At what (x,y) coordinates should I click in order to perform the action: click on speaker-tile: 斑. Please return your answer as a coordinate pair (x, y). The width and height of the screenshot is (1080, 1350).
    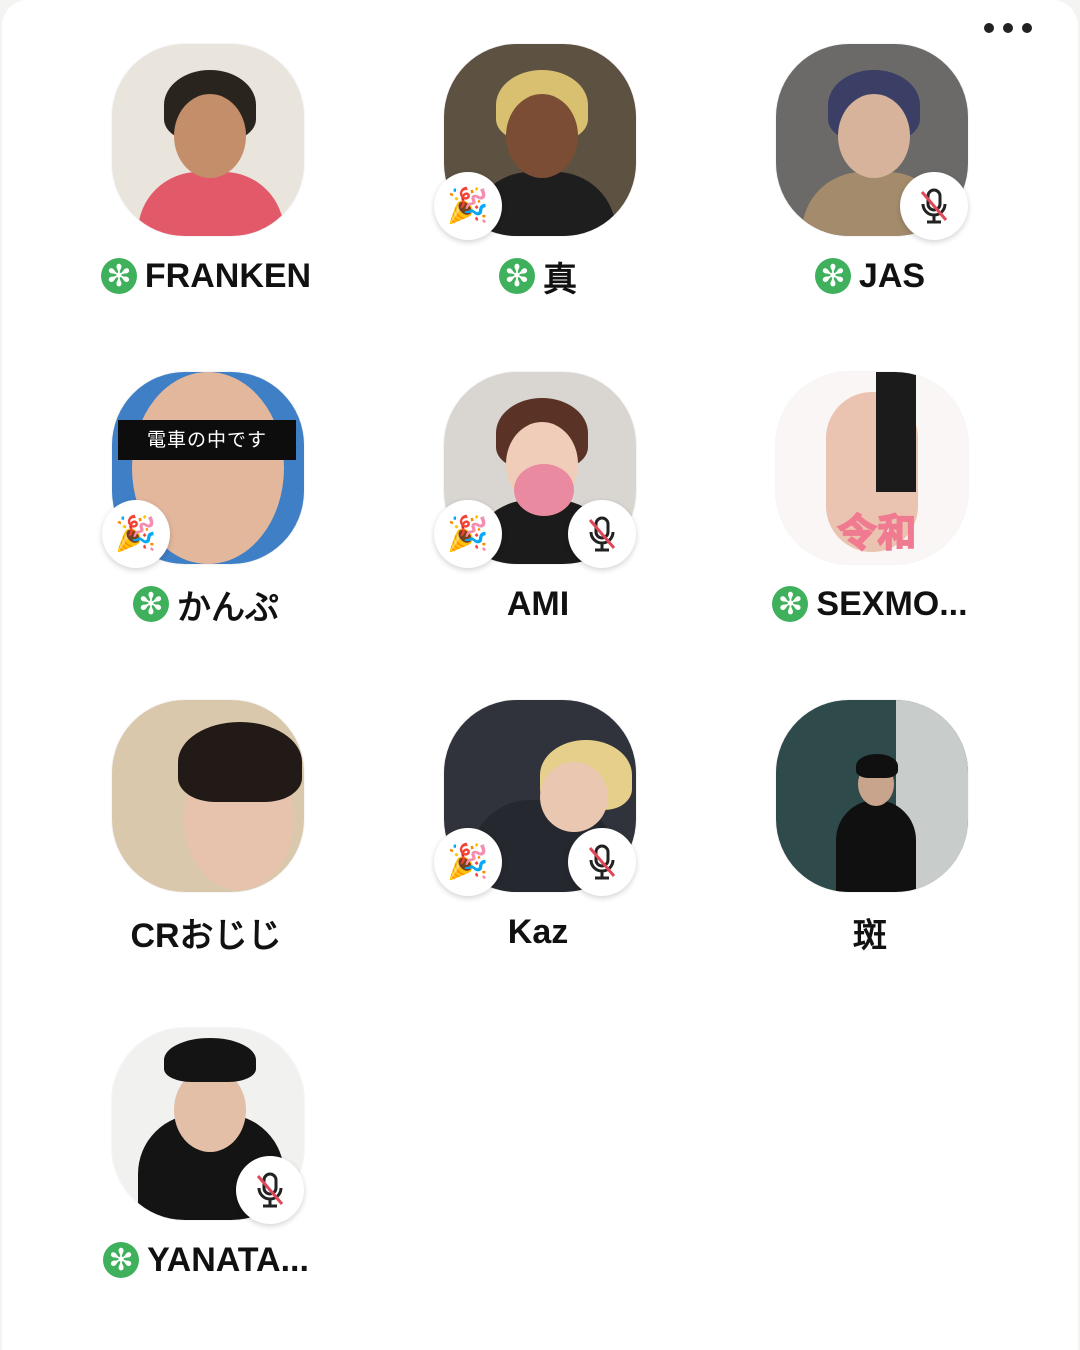
    Looking at the image, I should click on (870, 805).